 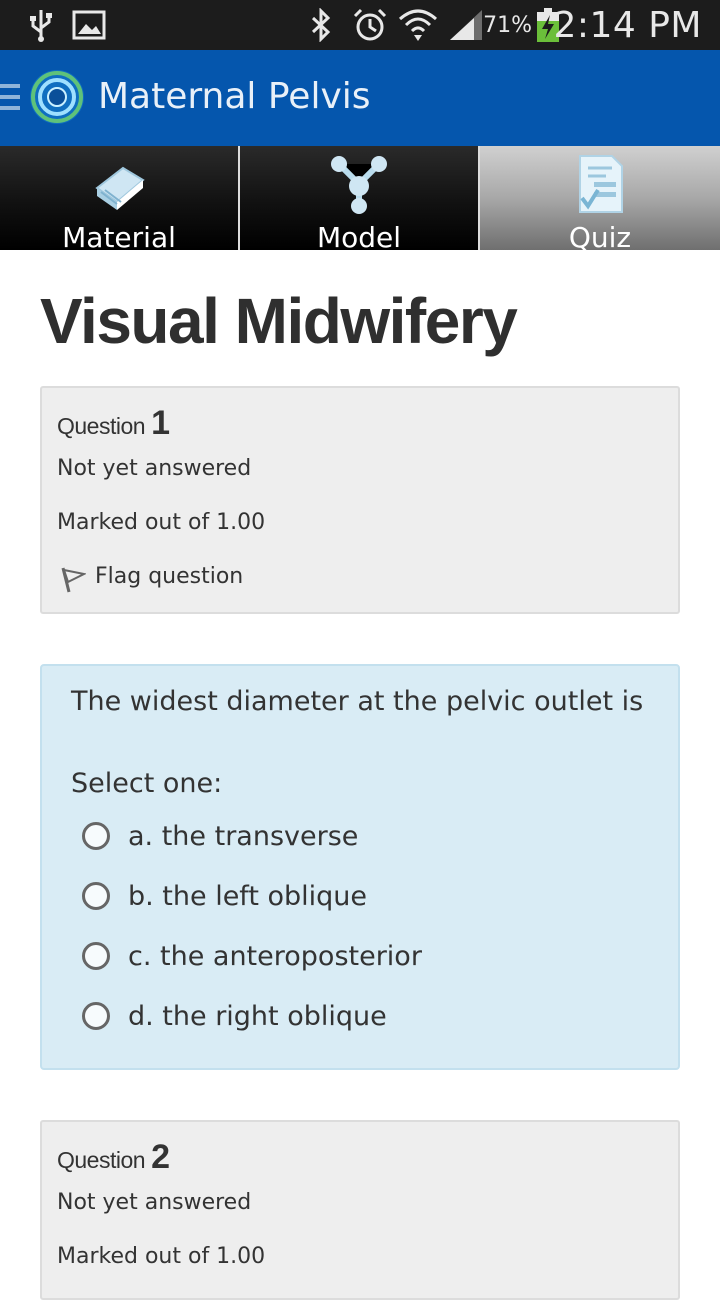 What do you see at coordinates (234, 96) in the screenshot?
I see `app-title: Maternal Pelvis` at bounding box center [234, 96].